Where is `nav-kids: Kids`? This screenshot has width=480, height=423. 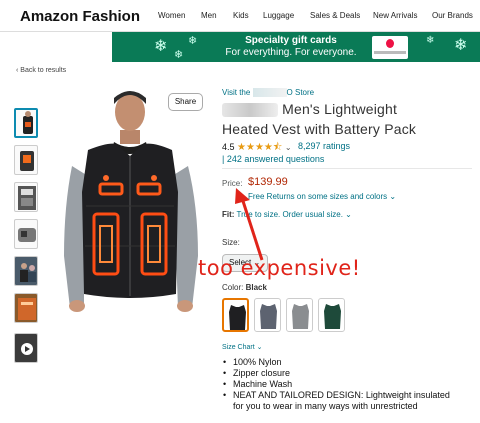 nav-kids: Kids is located at coordinates (241, 15).